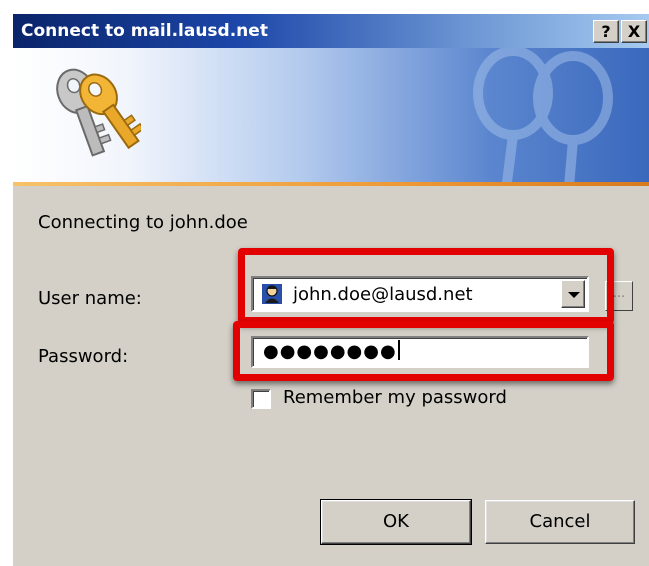 The width and height of the screenshot is (649, 566). What do you see at coordinates (634, 31) in the screenshot?
I see `close-button: X` at bounding box center [634, 31].